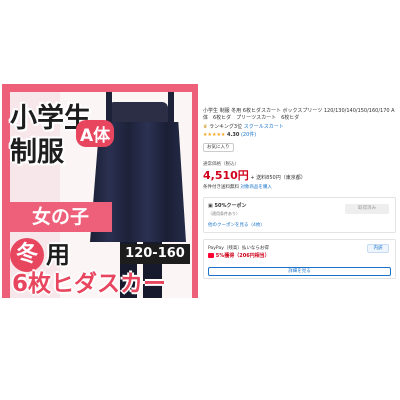 This screenshot has height=400, width=400. What do you see at coordinates (226, 175) in the screenshot?
I see `price-value: 4,510円` at bounding box center [226, 175].